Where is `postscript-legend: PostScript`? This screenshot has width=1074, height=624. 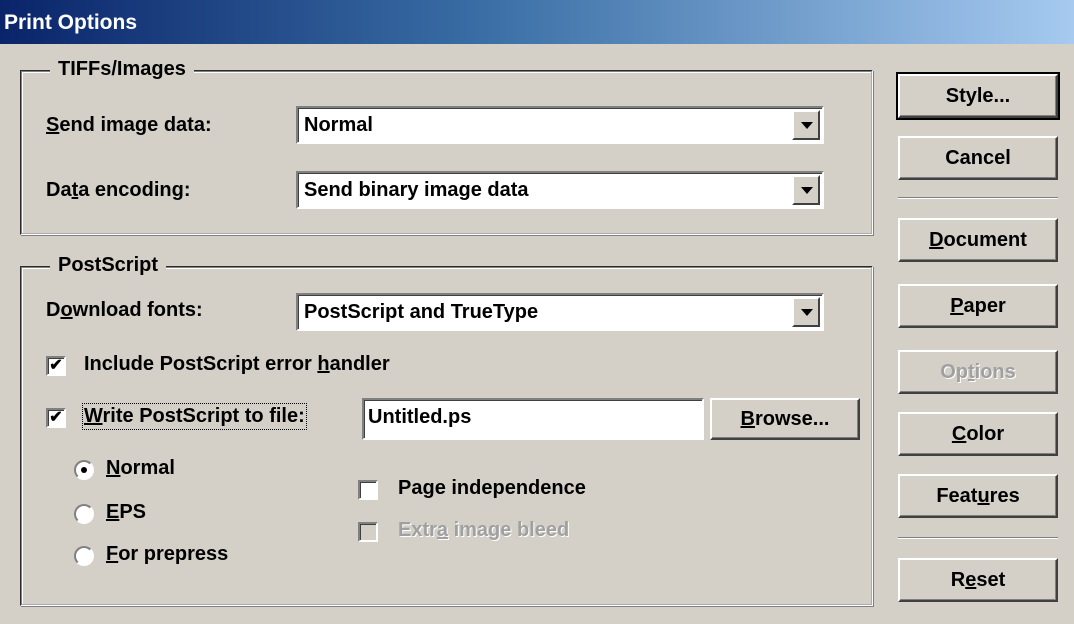
postscript-legend: PostScript is located at coordinates (108, 265).